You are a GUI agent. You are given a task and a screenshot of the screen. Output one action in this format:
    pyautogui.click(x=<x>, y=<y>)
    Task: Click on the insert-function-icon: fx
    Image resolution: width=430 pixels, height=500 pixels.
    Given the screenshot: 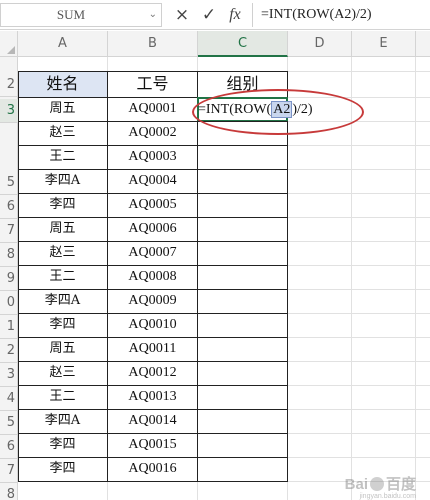 What is the action you would take?
    pyautogui.click(x=235, y=15)
    